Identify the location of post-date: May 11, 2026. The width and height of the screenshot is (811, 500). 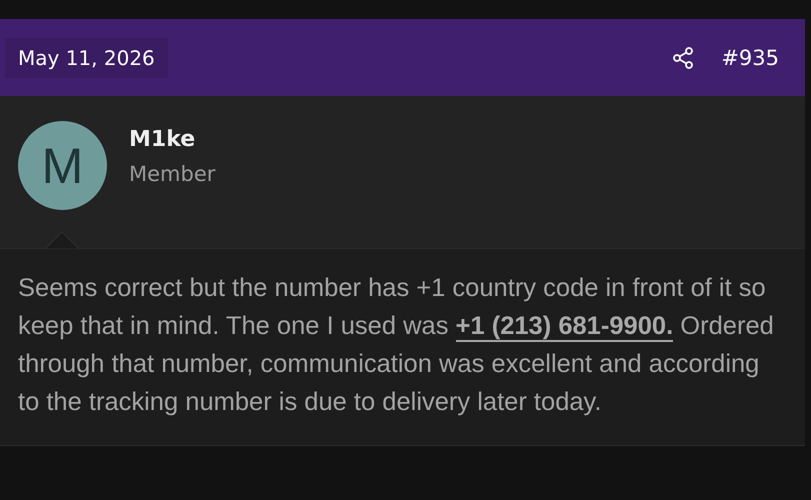
(86, 58).